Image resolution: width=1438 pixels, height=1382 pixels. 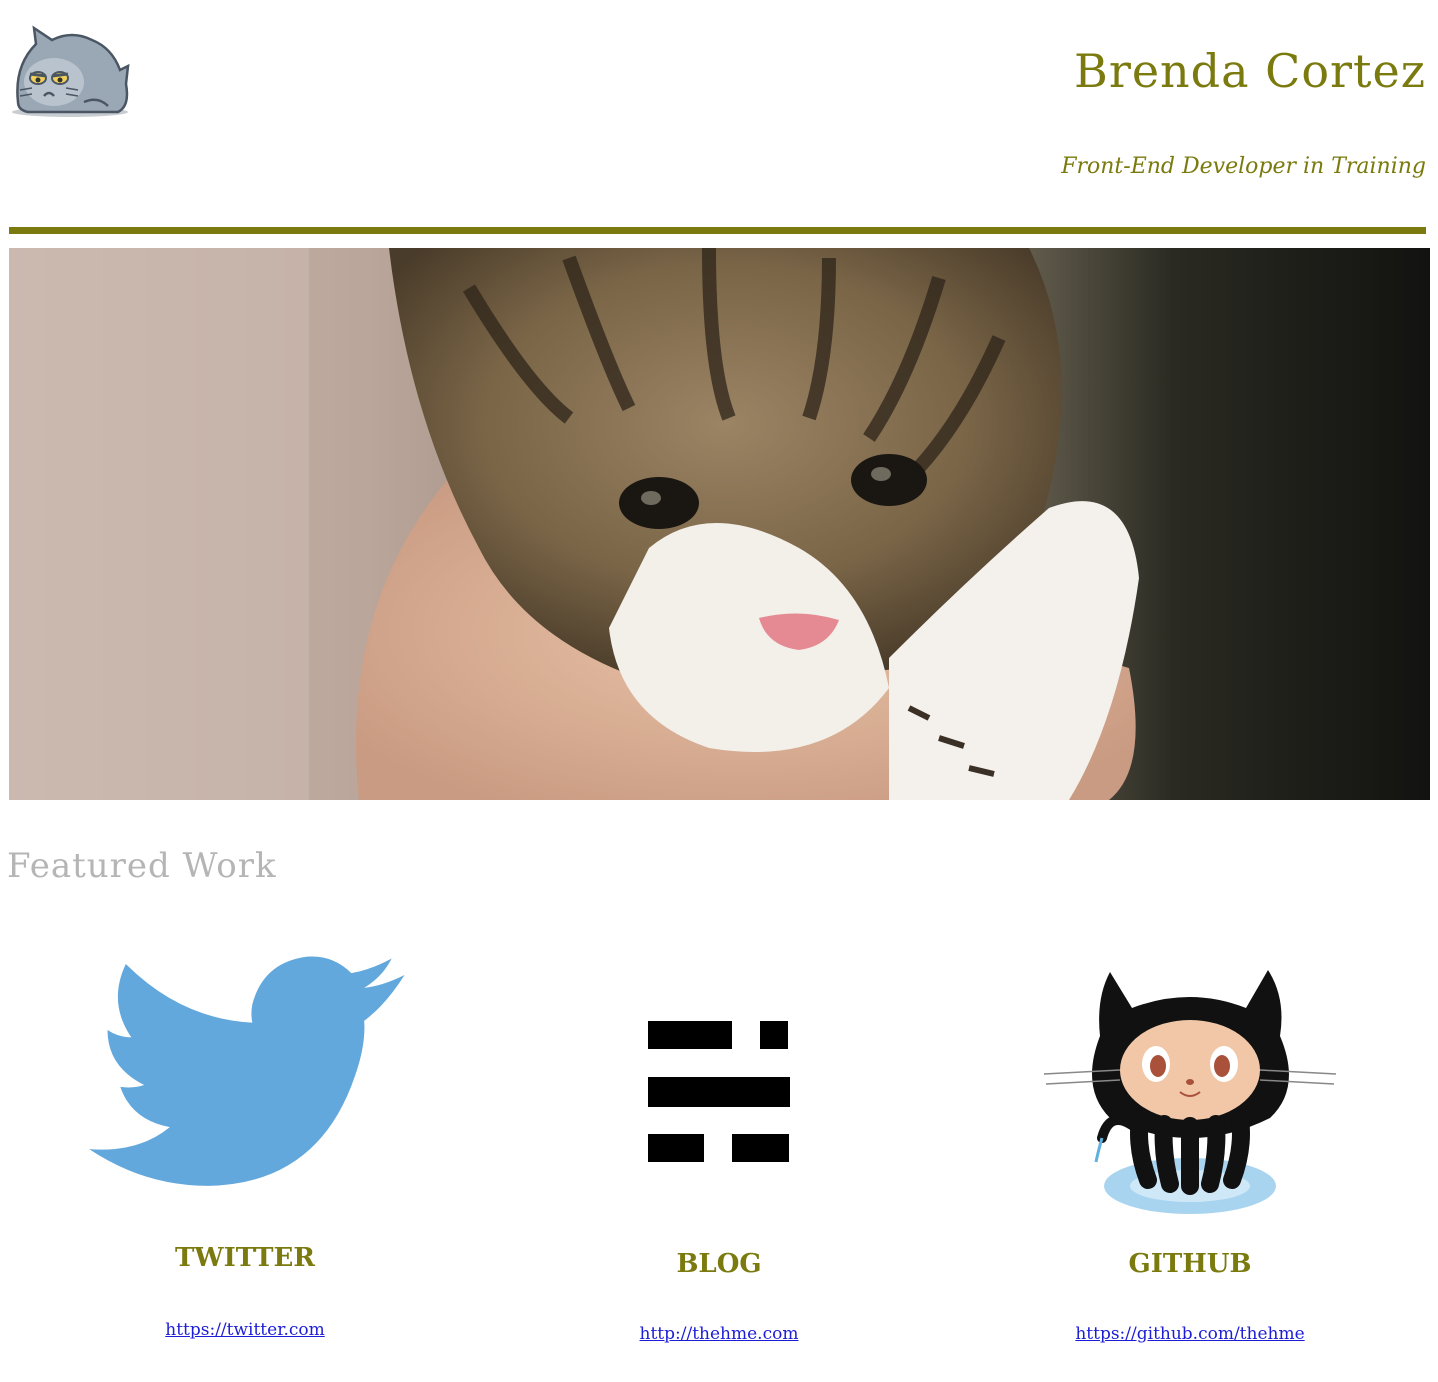 What do you see at coordinates (142, 866) in the screenshot?
I see `featured-work-heading: Featured Work` at bounding box center [142, 866].